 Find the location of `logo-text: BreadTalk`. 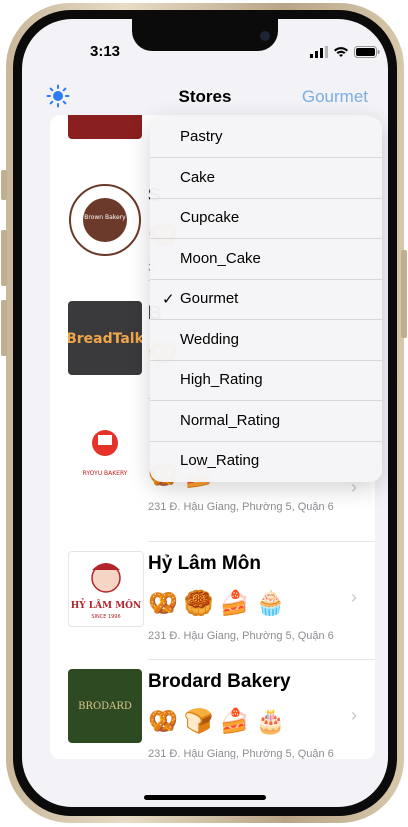

logo-text: BreadTalk is located at coordinates (105, 339).